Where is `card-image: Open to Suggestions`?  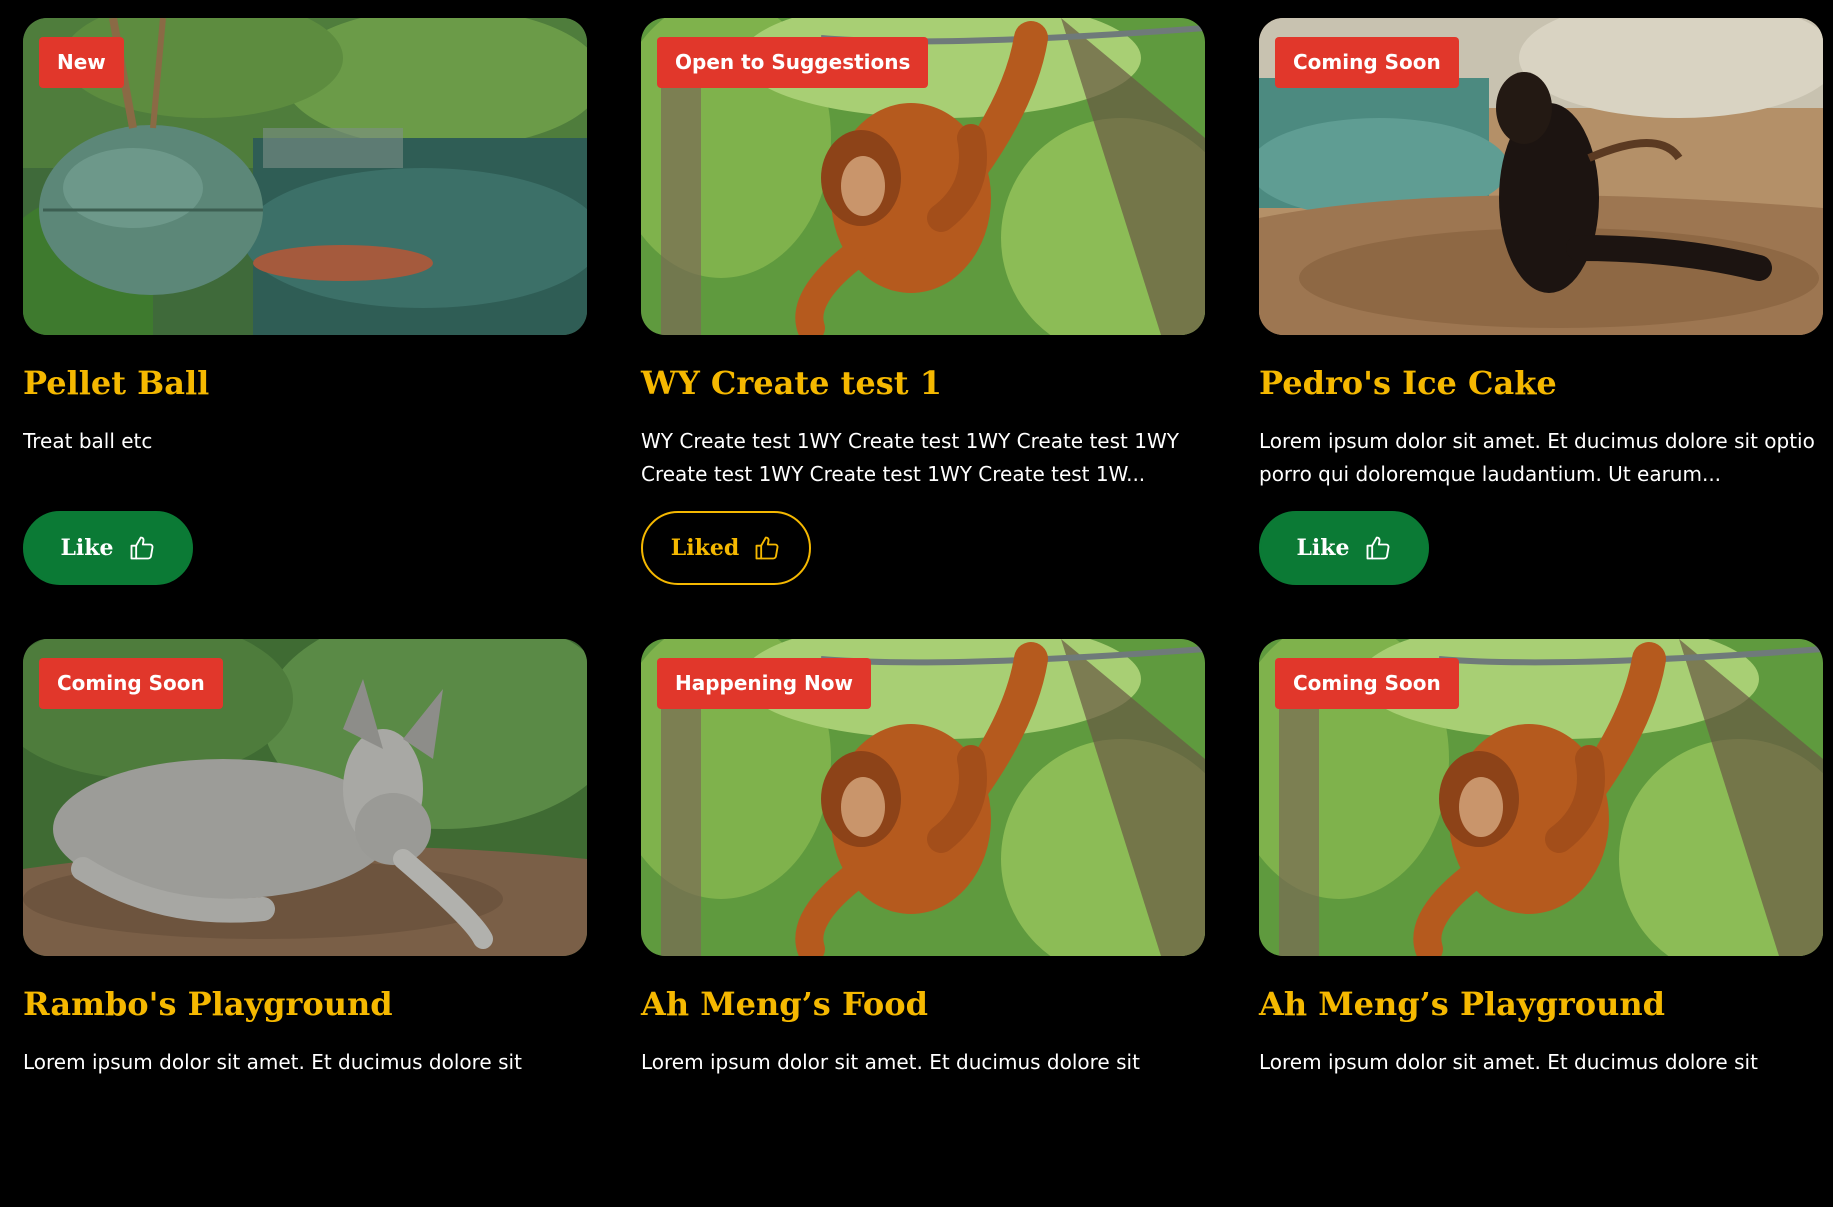
card-image: Open to Suggestions is located at coordinates (923, 176).